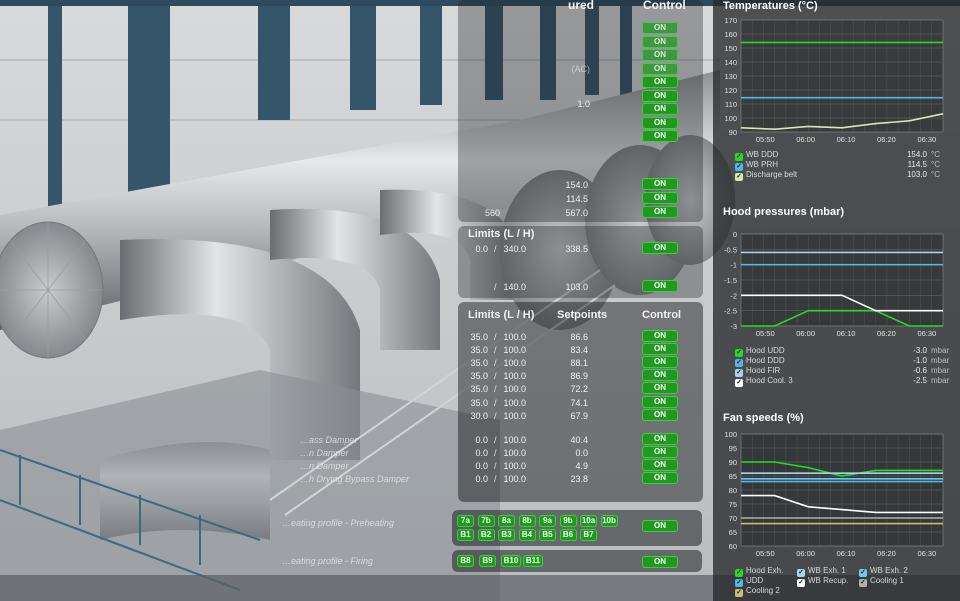  Describe the element at coordinates (660, 286) in the screenshot. I see `lp1-row-2-control-button: ON` at that location.